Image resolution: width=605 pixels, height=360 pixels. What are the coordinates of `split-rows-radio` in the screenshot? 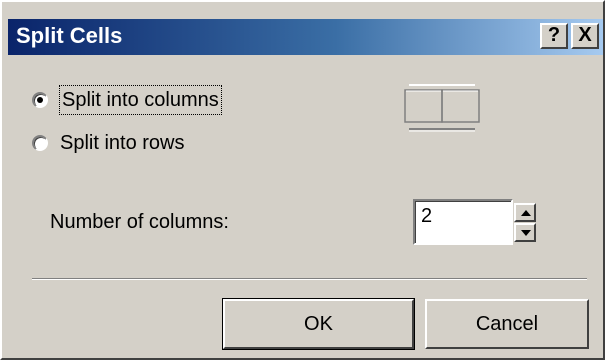 It's located at (40, 143).